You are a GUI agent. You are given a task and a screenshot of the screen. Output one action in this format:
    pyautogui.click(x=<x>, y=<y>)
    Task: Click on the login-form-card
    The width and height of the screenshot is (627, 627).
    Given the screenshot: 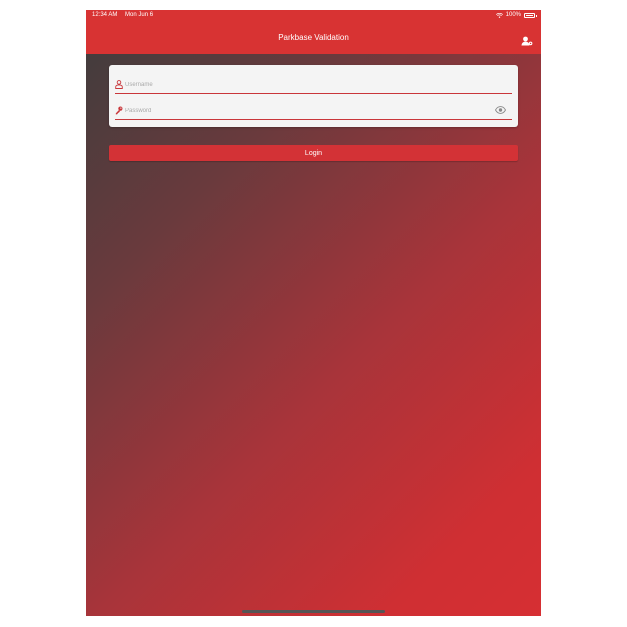 What is the action you would take?
    pyautogui.click(x=313, y=96)
    